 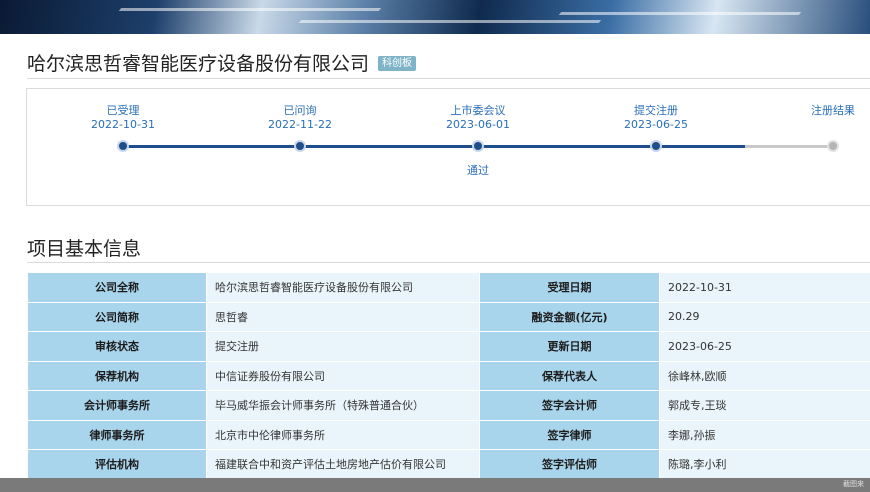 I want to click on section-divider, so click(x=448, y=262).